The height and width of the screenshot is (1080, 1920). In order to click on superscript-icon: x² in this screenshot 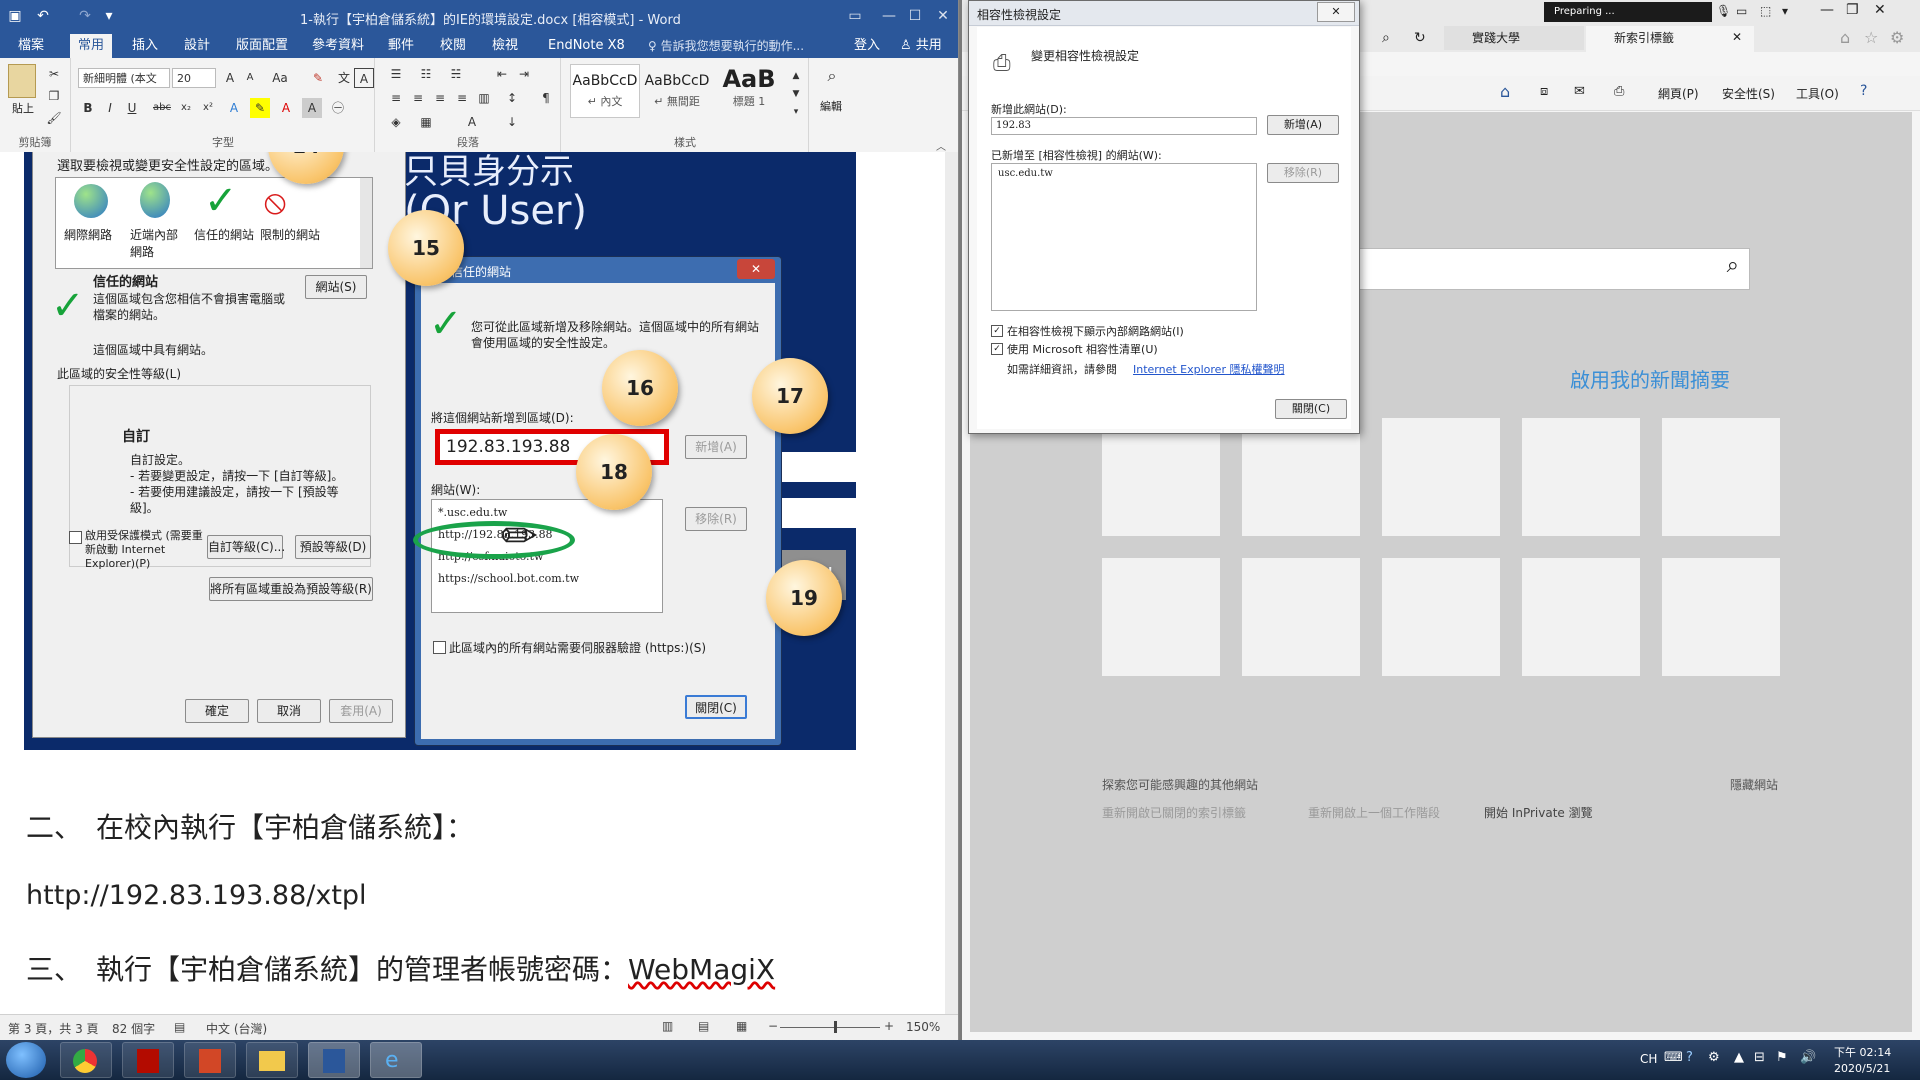, I will do `click(208, 108)`.